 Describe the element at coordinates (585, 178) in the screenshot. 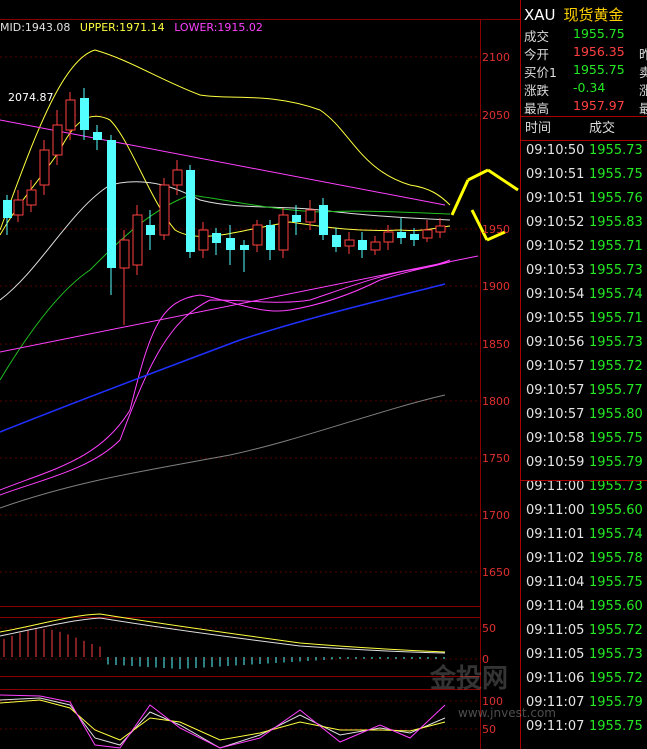

I see `trade-row: 09:10:51 1955.75` at that location.